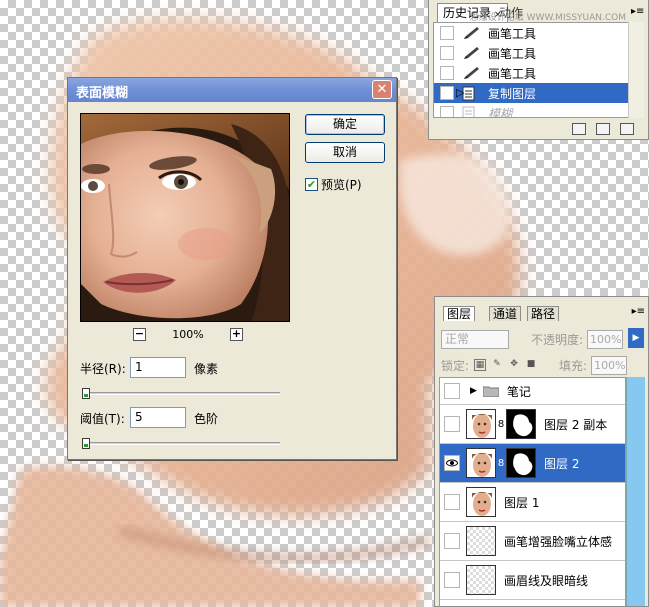 This screenshot has width=649, height=607. Describe the element at coordinates (532, 502) in the screenshot. I see `layer-row: 图层 1` at that location.